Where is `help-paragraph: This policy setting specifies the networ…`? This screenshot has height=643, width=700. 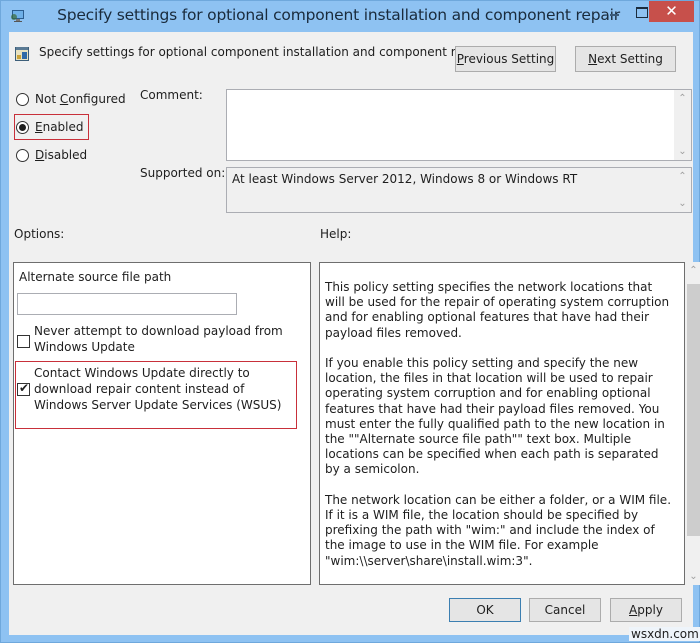
help-paragraph: This policy setting specifies the networ… is located at coordinates (497, 310).